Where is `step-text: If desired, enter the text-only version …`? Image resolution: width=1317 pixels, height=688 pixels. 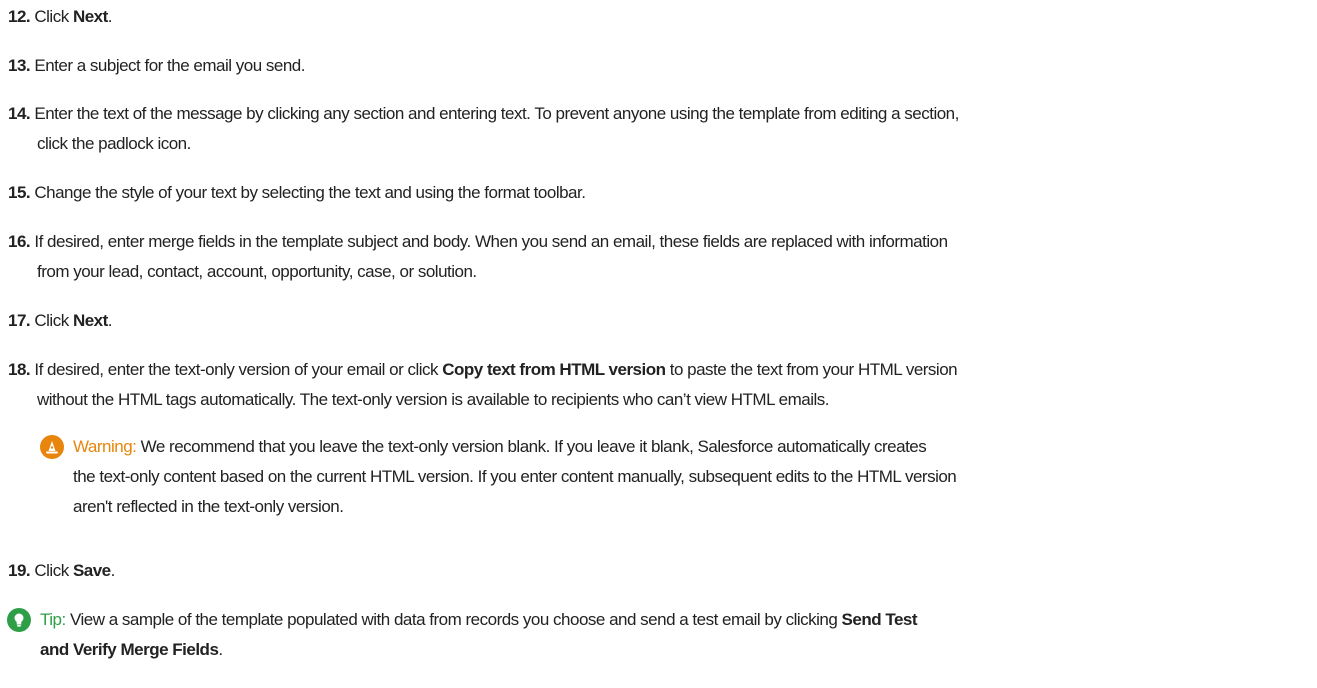
step-text: If desired, enter the text-only version … is located at coordinates (238, 369).